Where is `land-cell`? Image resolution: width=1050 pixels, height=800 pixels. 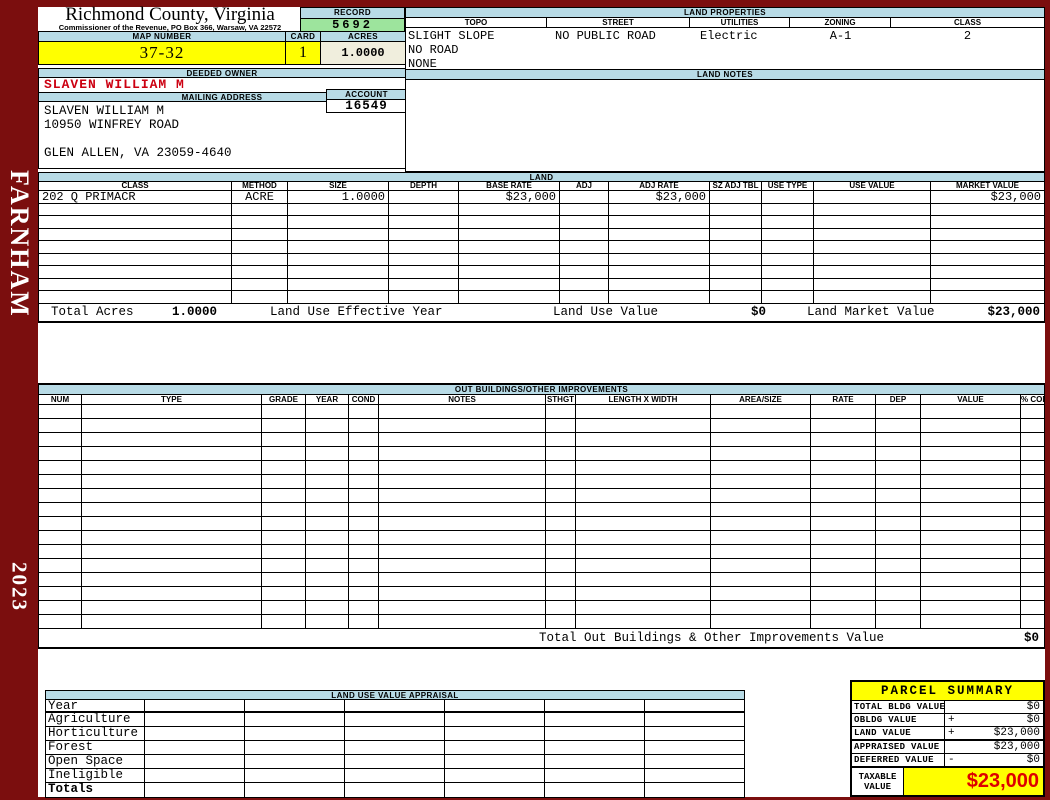
land-cell is located at coordinates (424, 197).